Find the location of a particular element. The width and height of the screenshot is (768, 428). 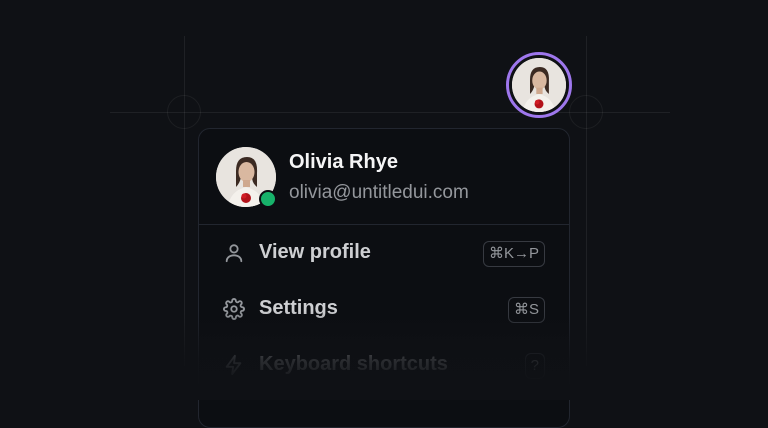

menu-item-label: Keyboard shortcuts is located at coordinates (353, 364).